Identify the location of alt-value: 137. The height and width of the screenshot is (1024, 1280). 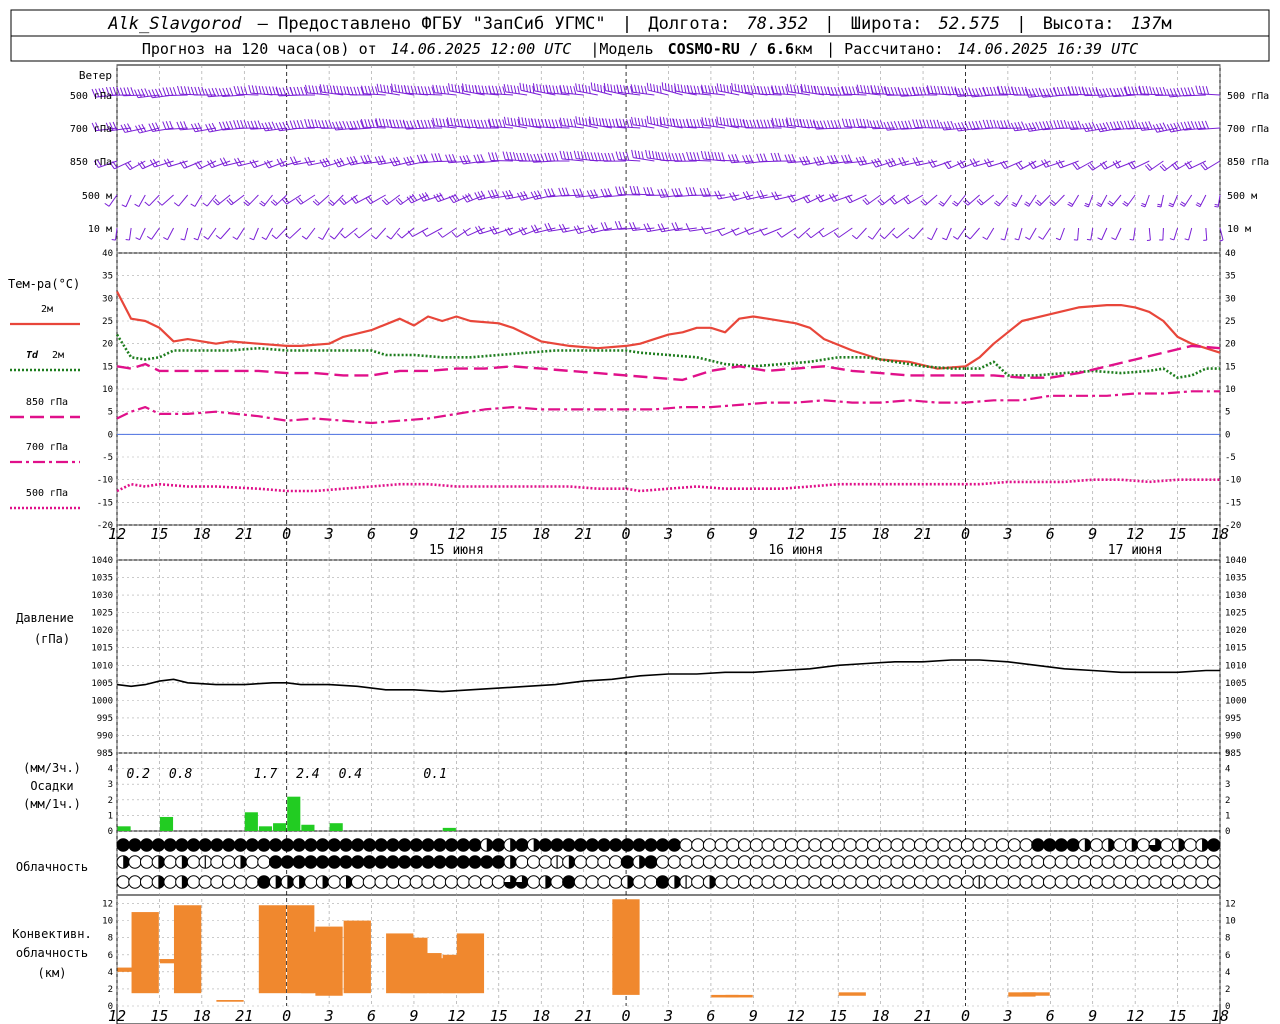
(1146, 24).